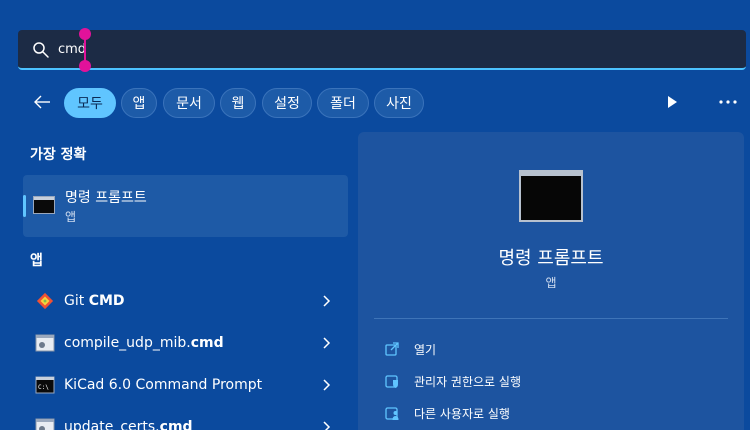 The image size is (750, 430). I want to click on action-run-as-admin: 관리자 권한으로 실행, so click(554, 382).